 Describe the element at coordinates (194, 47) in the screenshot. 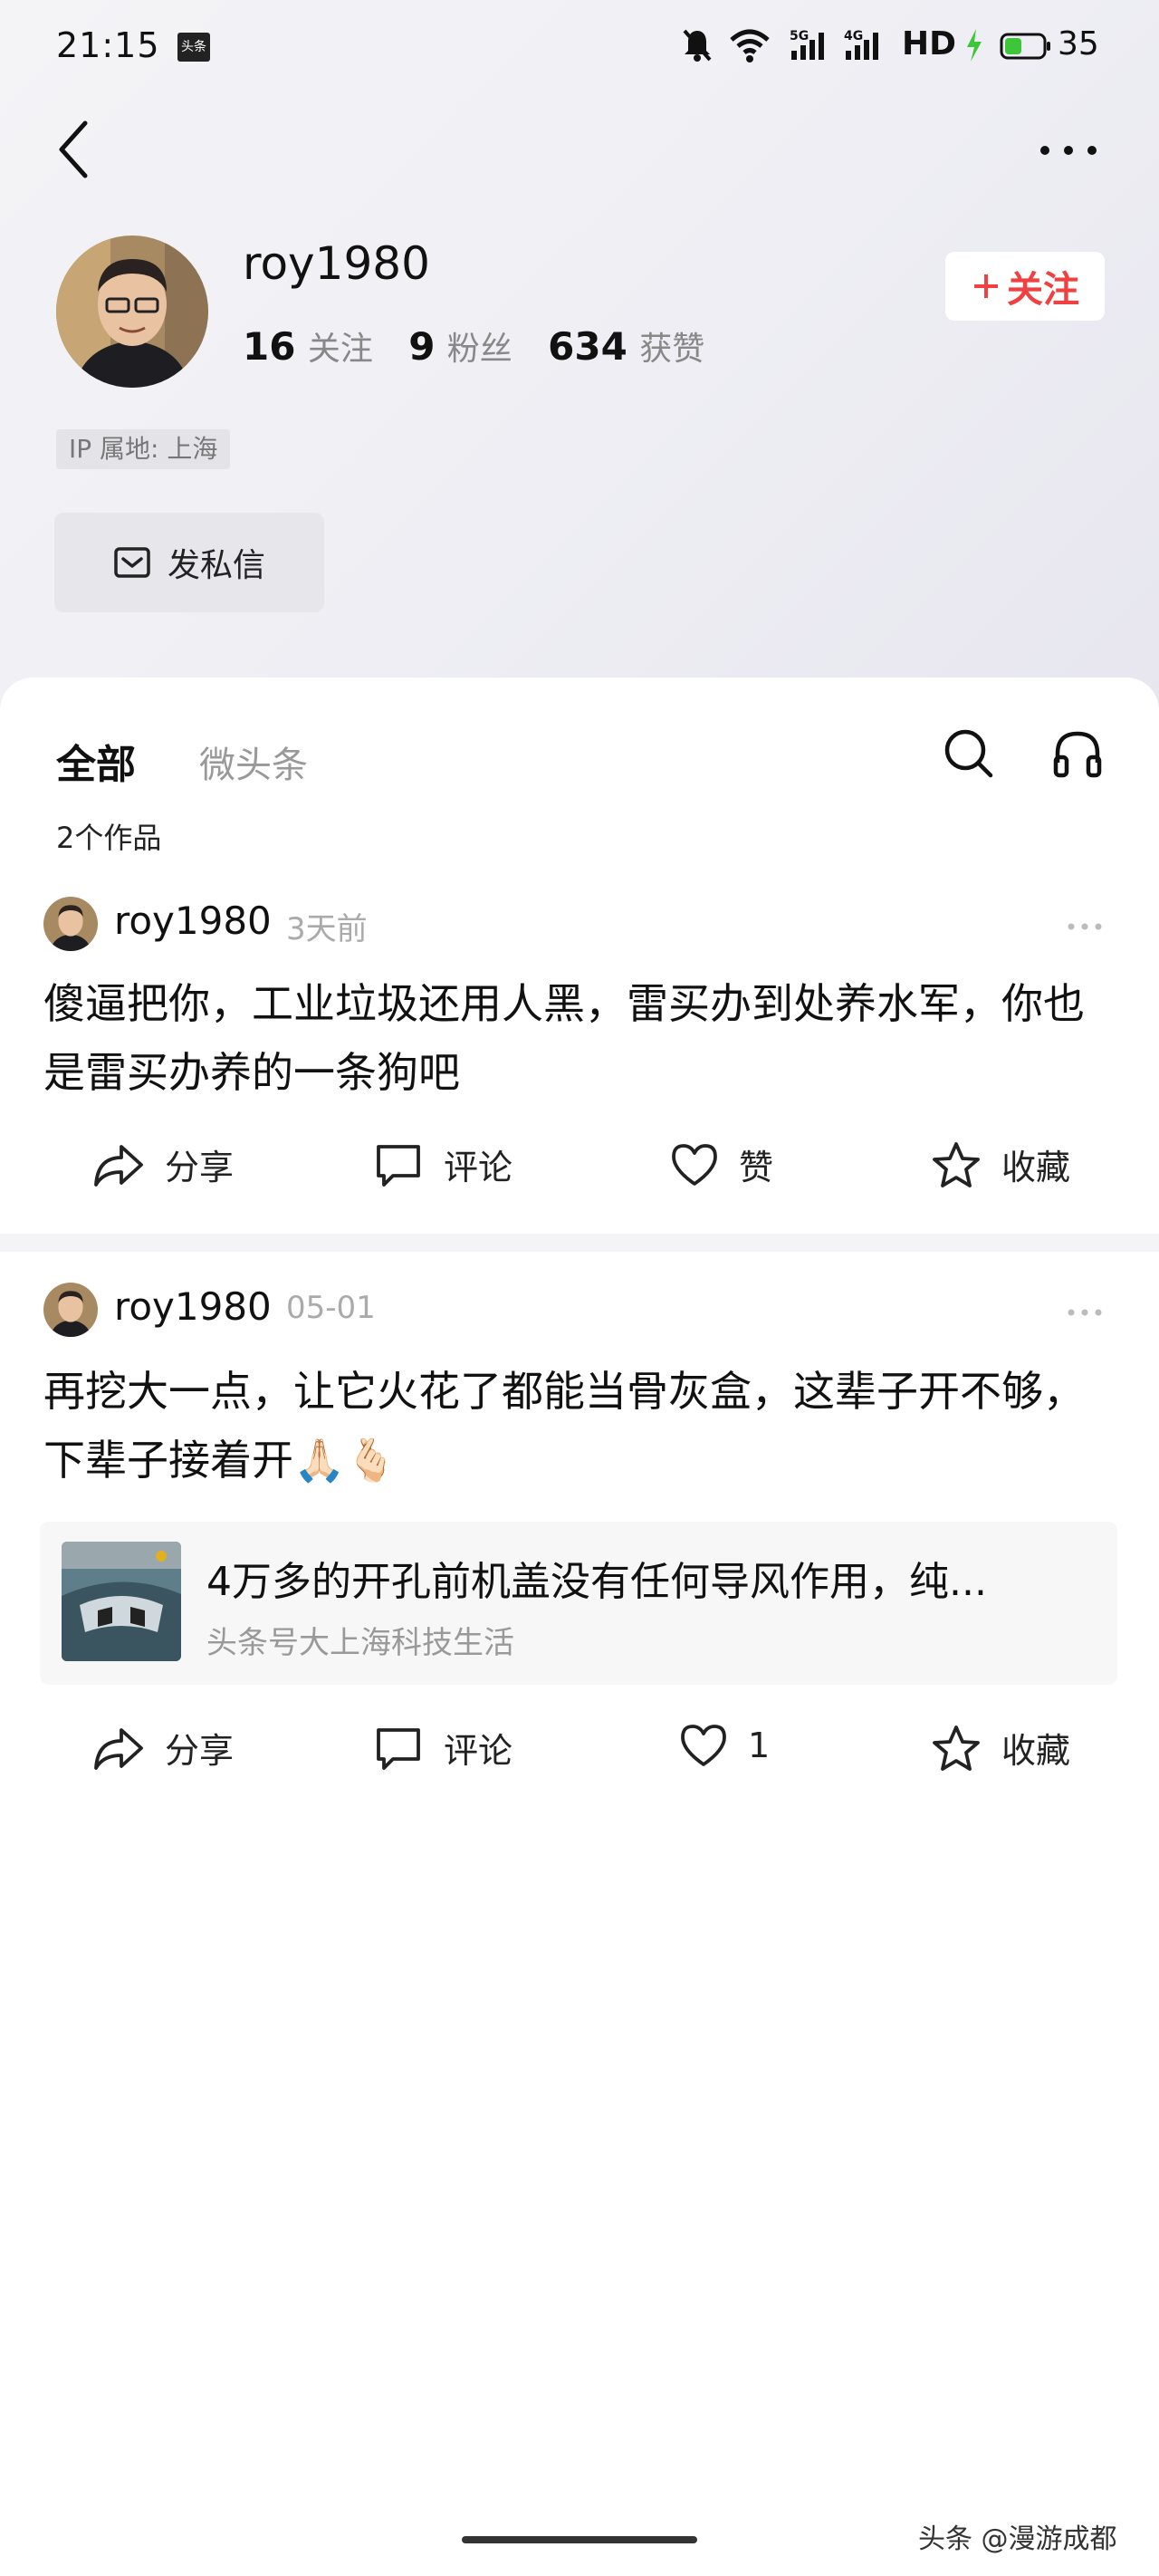

I see `toutiao-notification-icon: 头条` at that location.